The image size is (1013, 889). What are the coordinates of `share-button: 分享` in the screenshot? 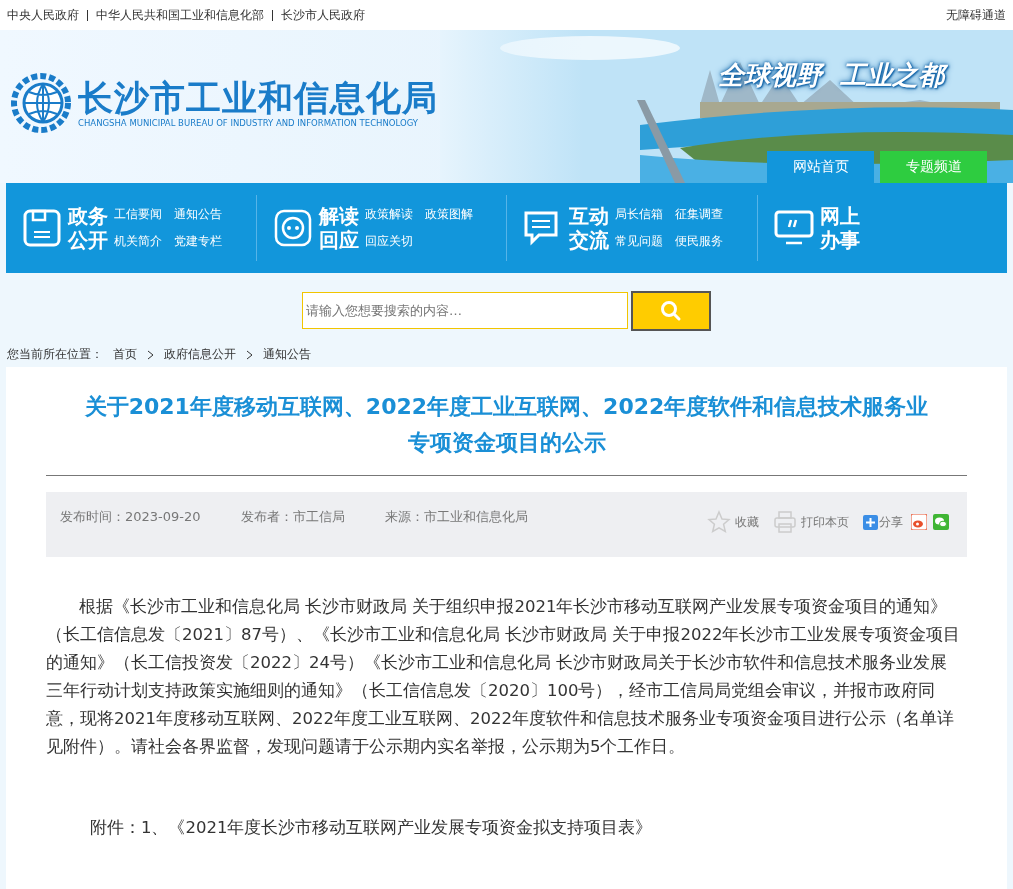 It's located at (883, 522).